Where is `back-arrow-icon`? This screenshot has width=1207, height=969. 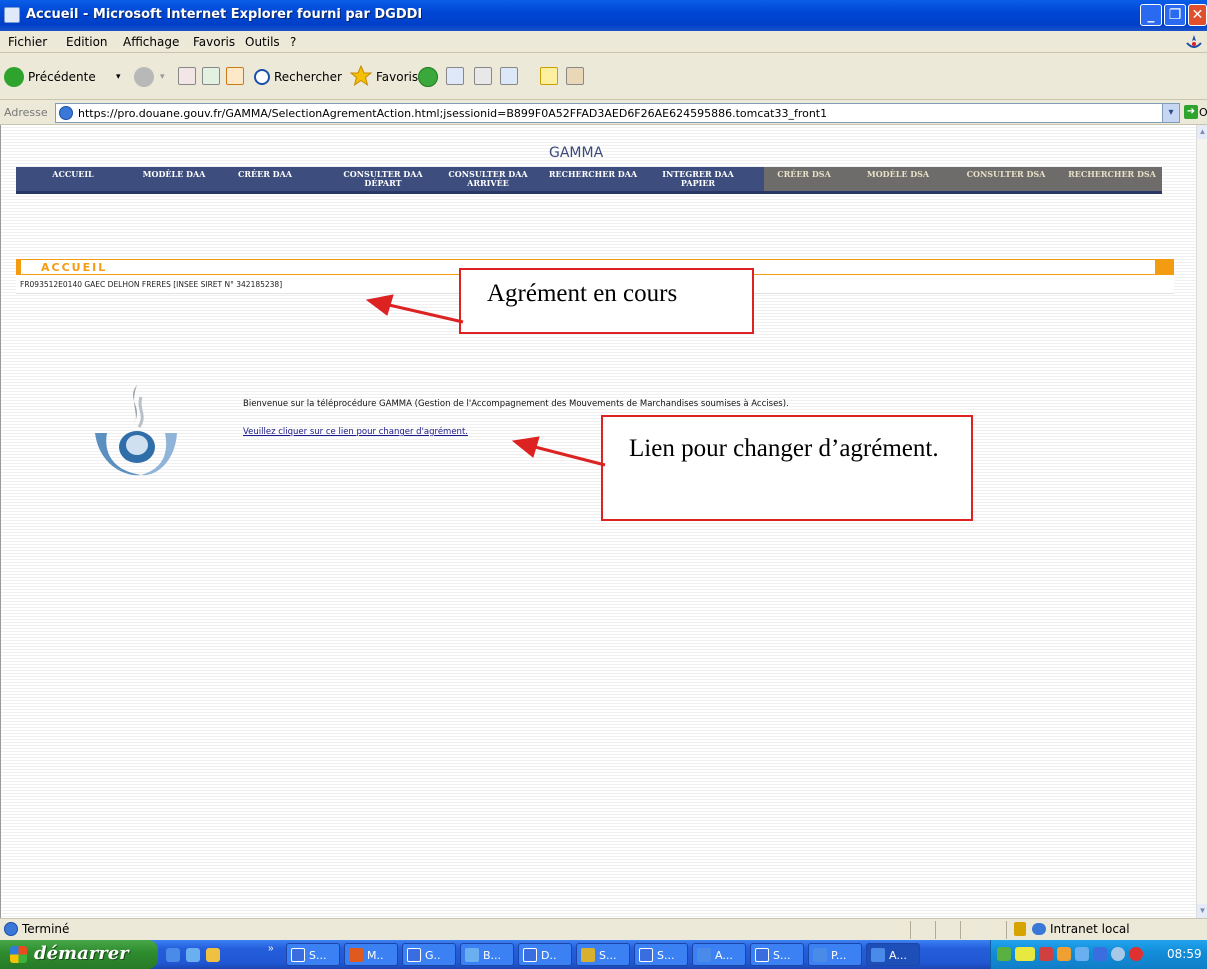 back-arrow-icon is located at coordinates (14, 77).